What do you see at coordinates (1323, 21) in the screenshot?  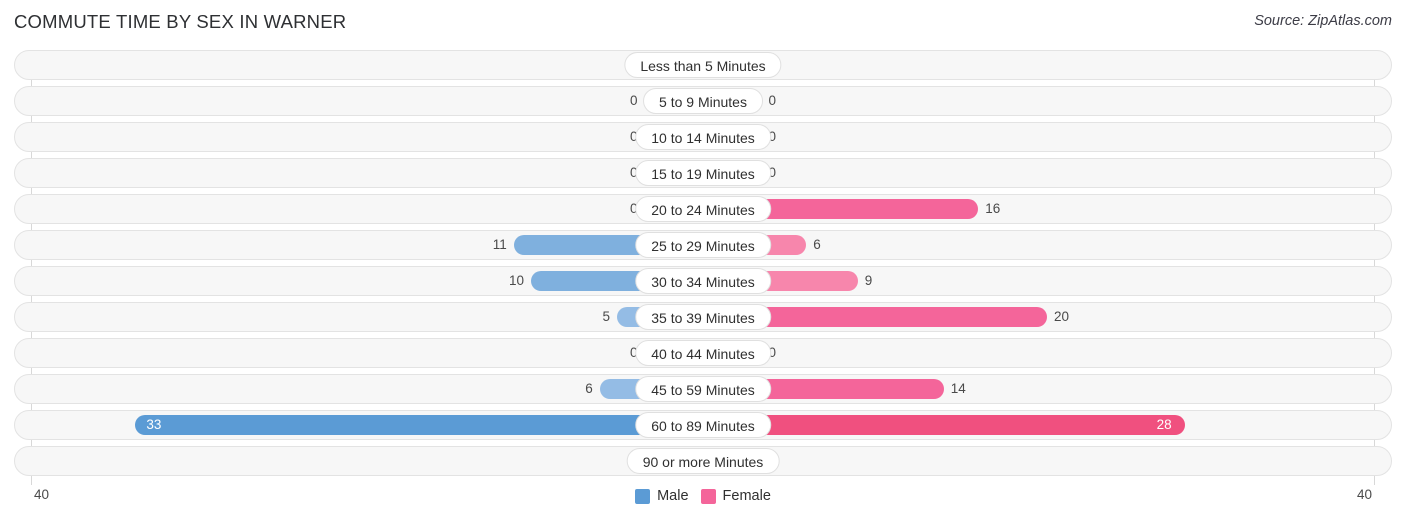 I see `source-attribution: Source: ZipAtlas.com` at bounding box center [1323, 21].